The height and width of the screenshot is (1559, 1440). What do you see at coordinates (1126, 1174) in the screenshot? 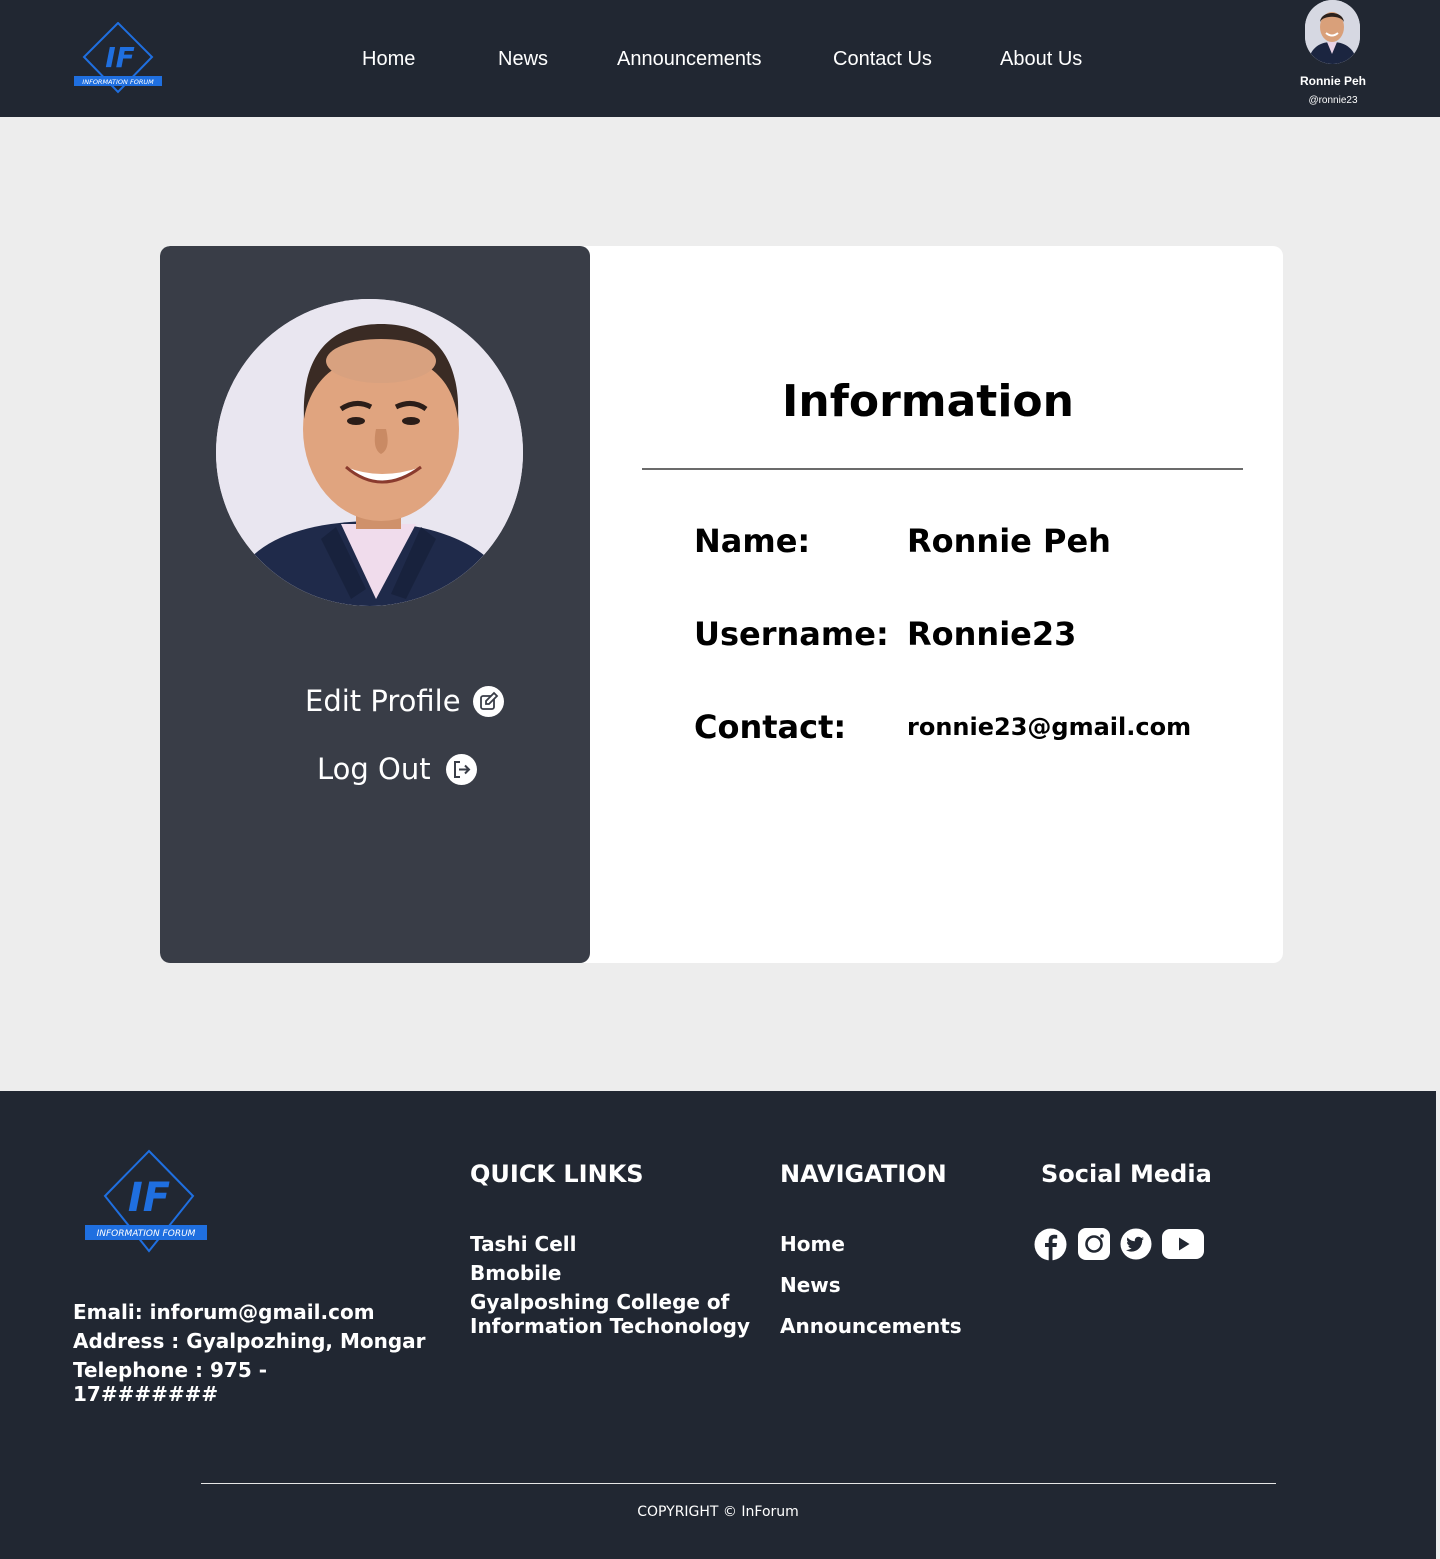
I see `social-media-heading: Social Media` at bounding box center [1126, 1174].